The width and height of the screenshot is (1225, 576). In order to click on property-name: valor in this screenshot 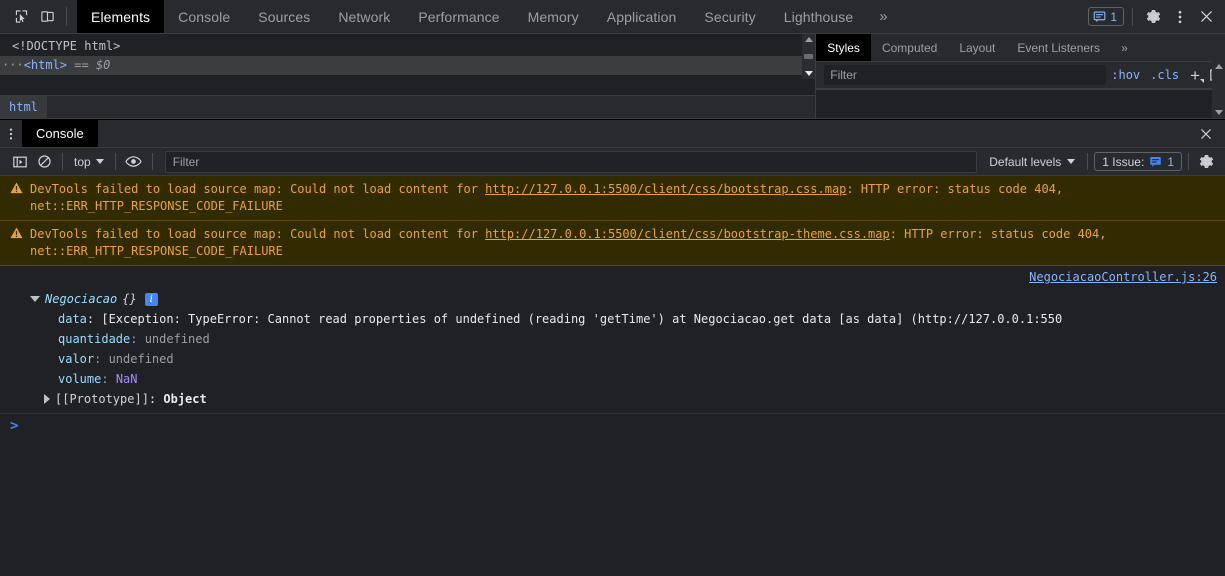, I will do `click(76, 359)`.